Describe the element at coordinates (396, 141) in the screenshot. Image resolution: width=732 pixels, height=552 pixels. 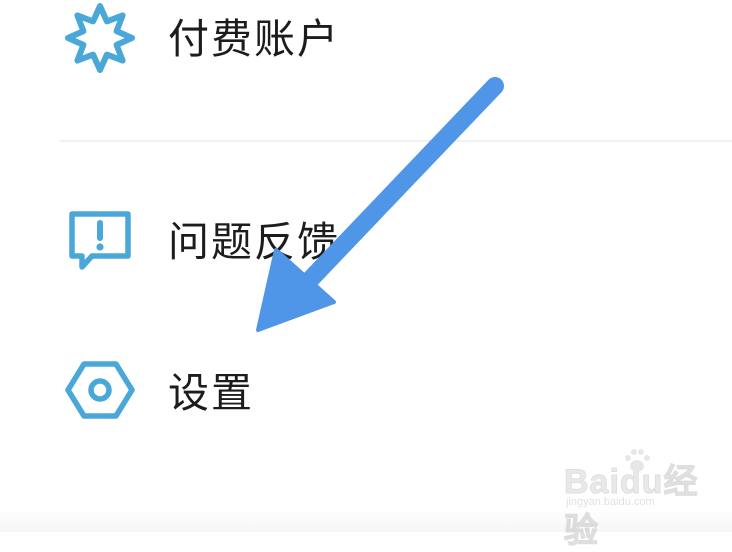
I see `divider` at that location.